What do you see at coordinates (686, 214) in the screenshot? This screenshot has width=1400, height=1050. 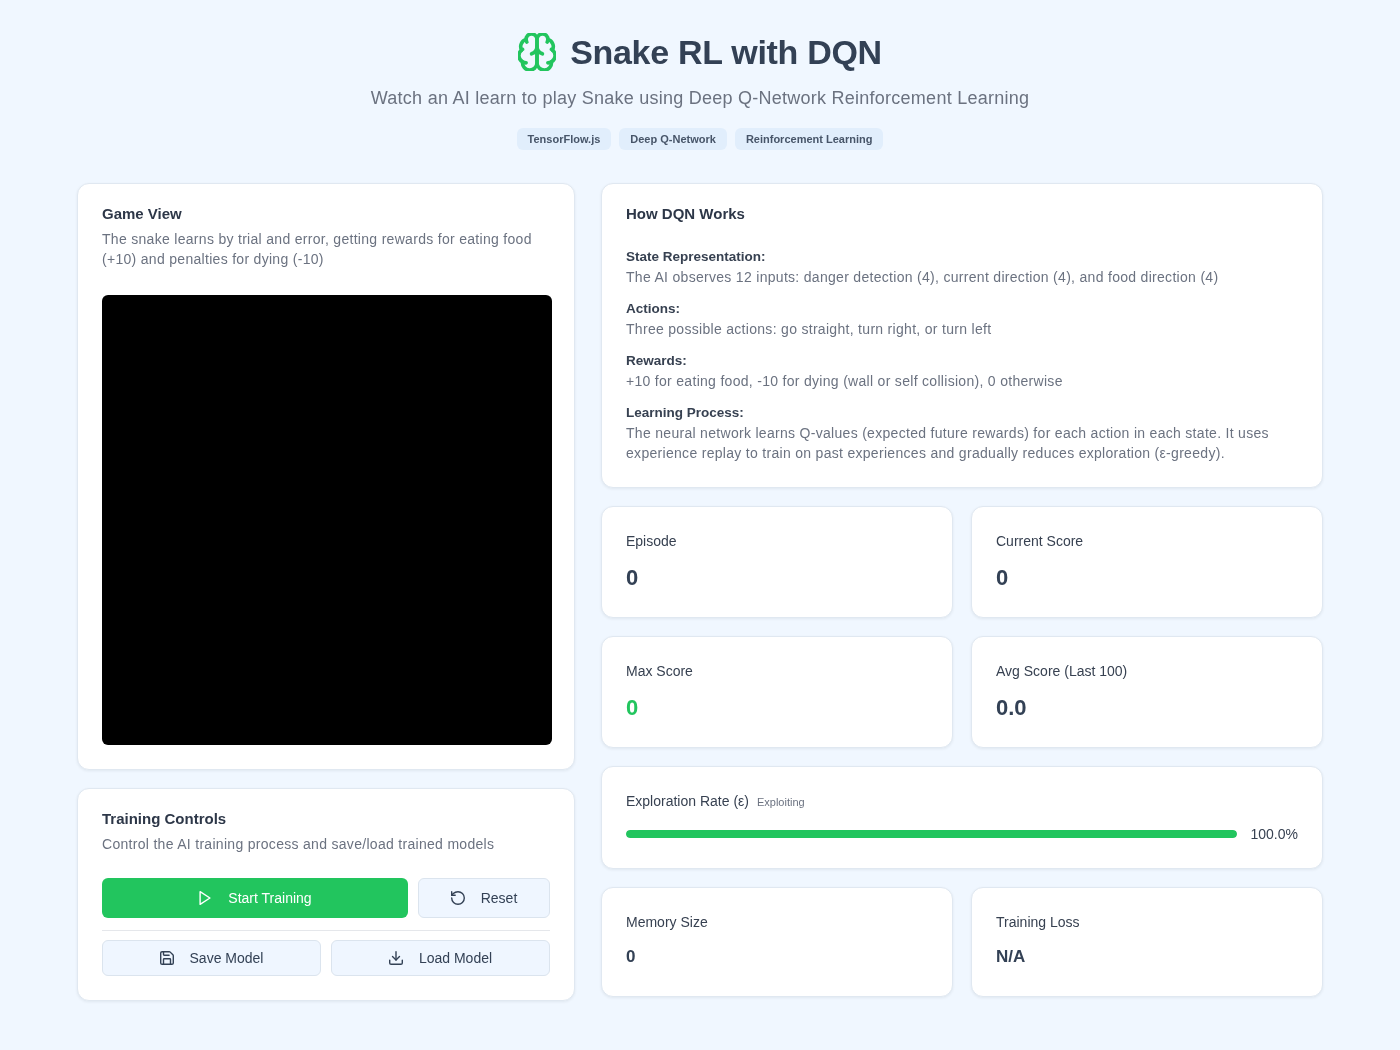 I see `card-title: How DQN Works` at bounding box center [686, 214].